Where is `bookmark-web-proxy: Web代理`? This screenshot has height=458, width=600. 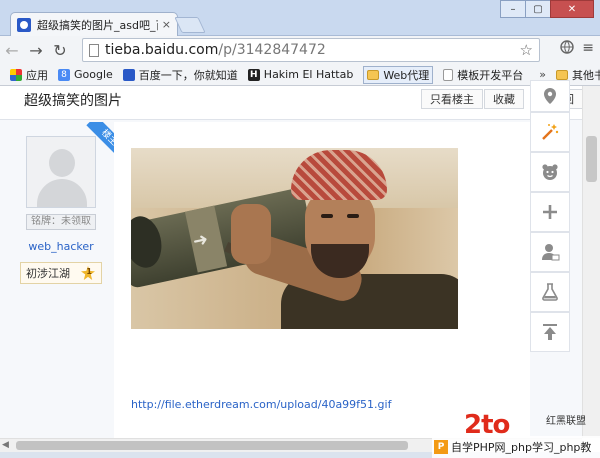
bookmark-web-proxy: Web代理 is located at coordinates (398, 74).